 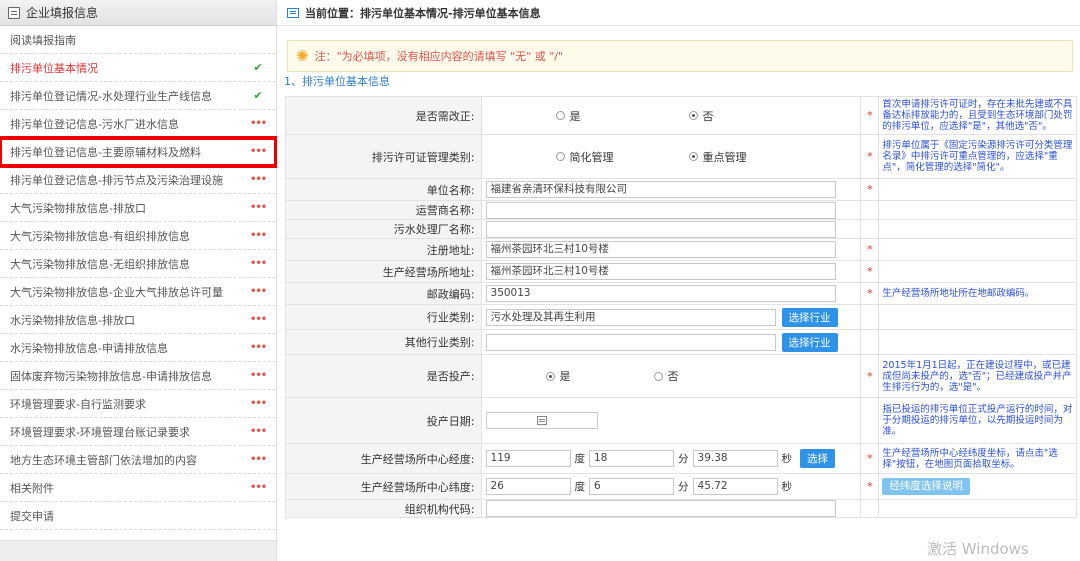 What do you see at coordinates (717, 157) in the screenshot?
I see `radio-key-management: 重点管理` at bounding box center [717, 157].